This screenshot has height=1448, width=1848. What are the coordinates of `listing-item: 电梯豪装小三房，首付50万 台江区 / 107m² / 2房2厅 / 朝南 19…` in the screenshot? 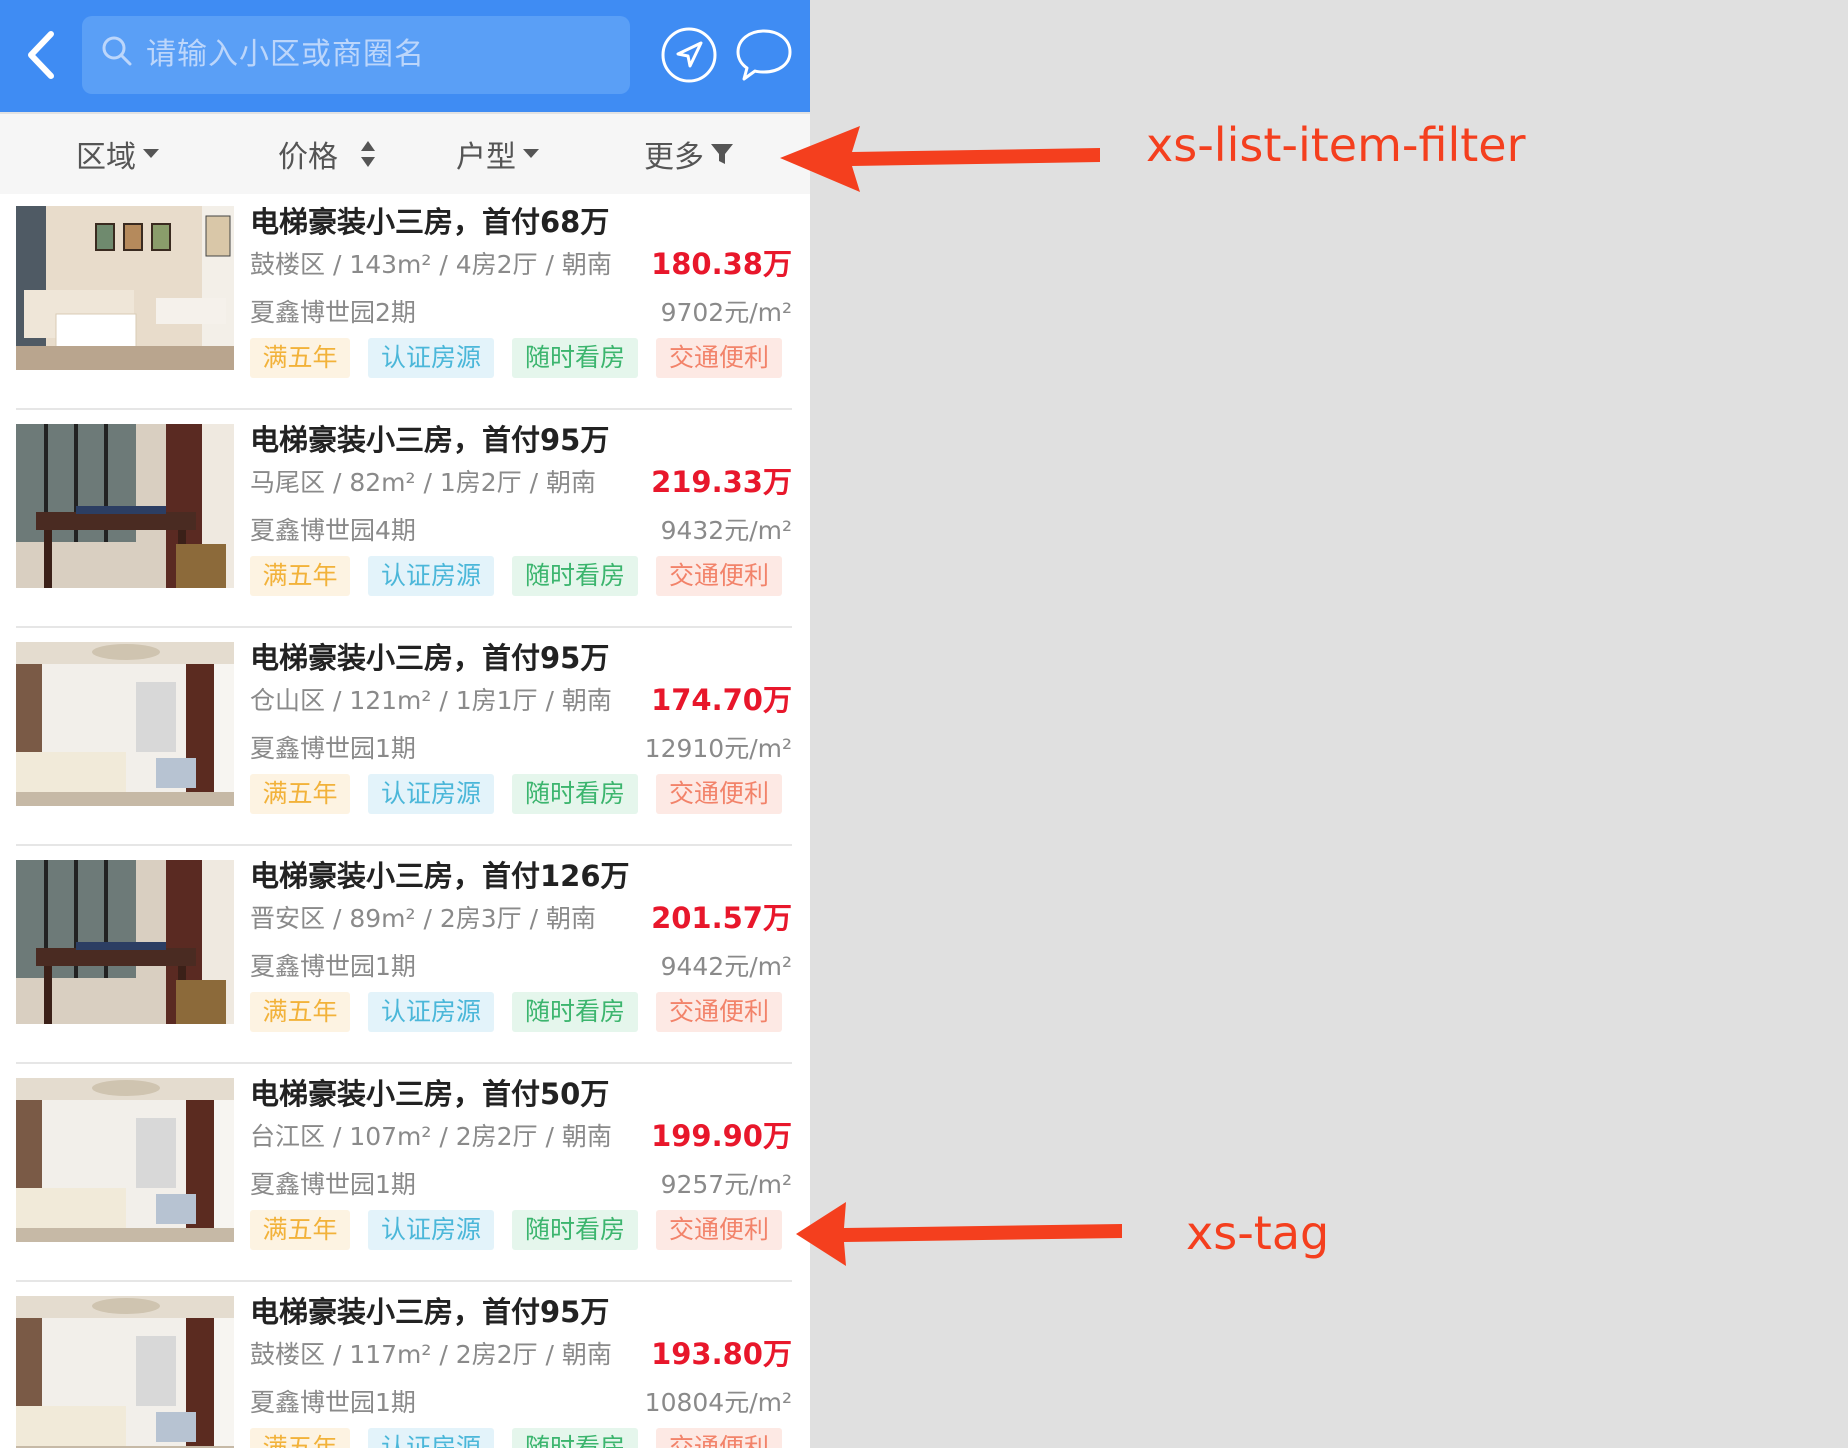 It's located at (405, 1173).